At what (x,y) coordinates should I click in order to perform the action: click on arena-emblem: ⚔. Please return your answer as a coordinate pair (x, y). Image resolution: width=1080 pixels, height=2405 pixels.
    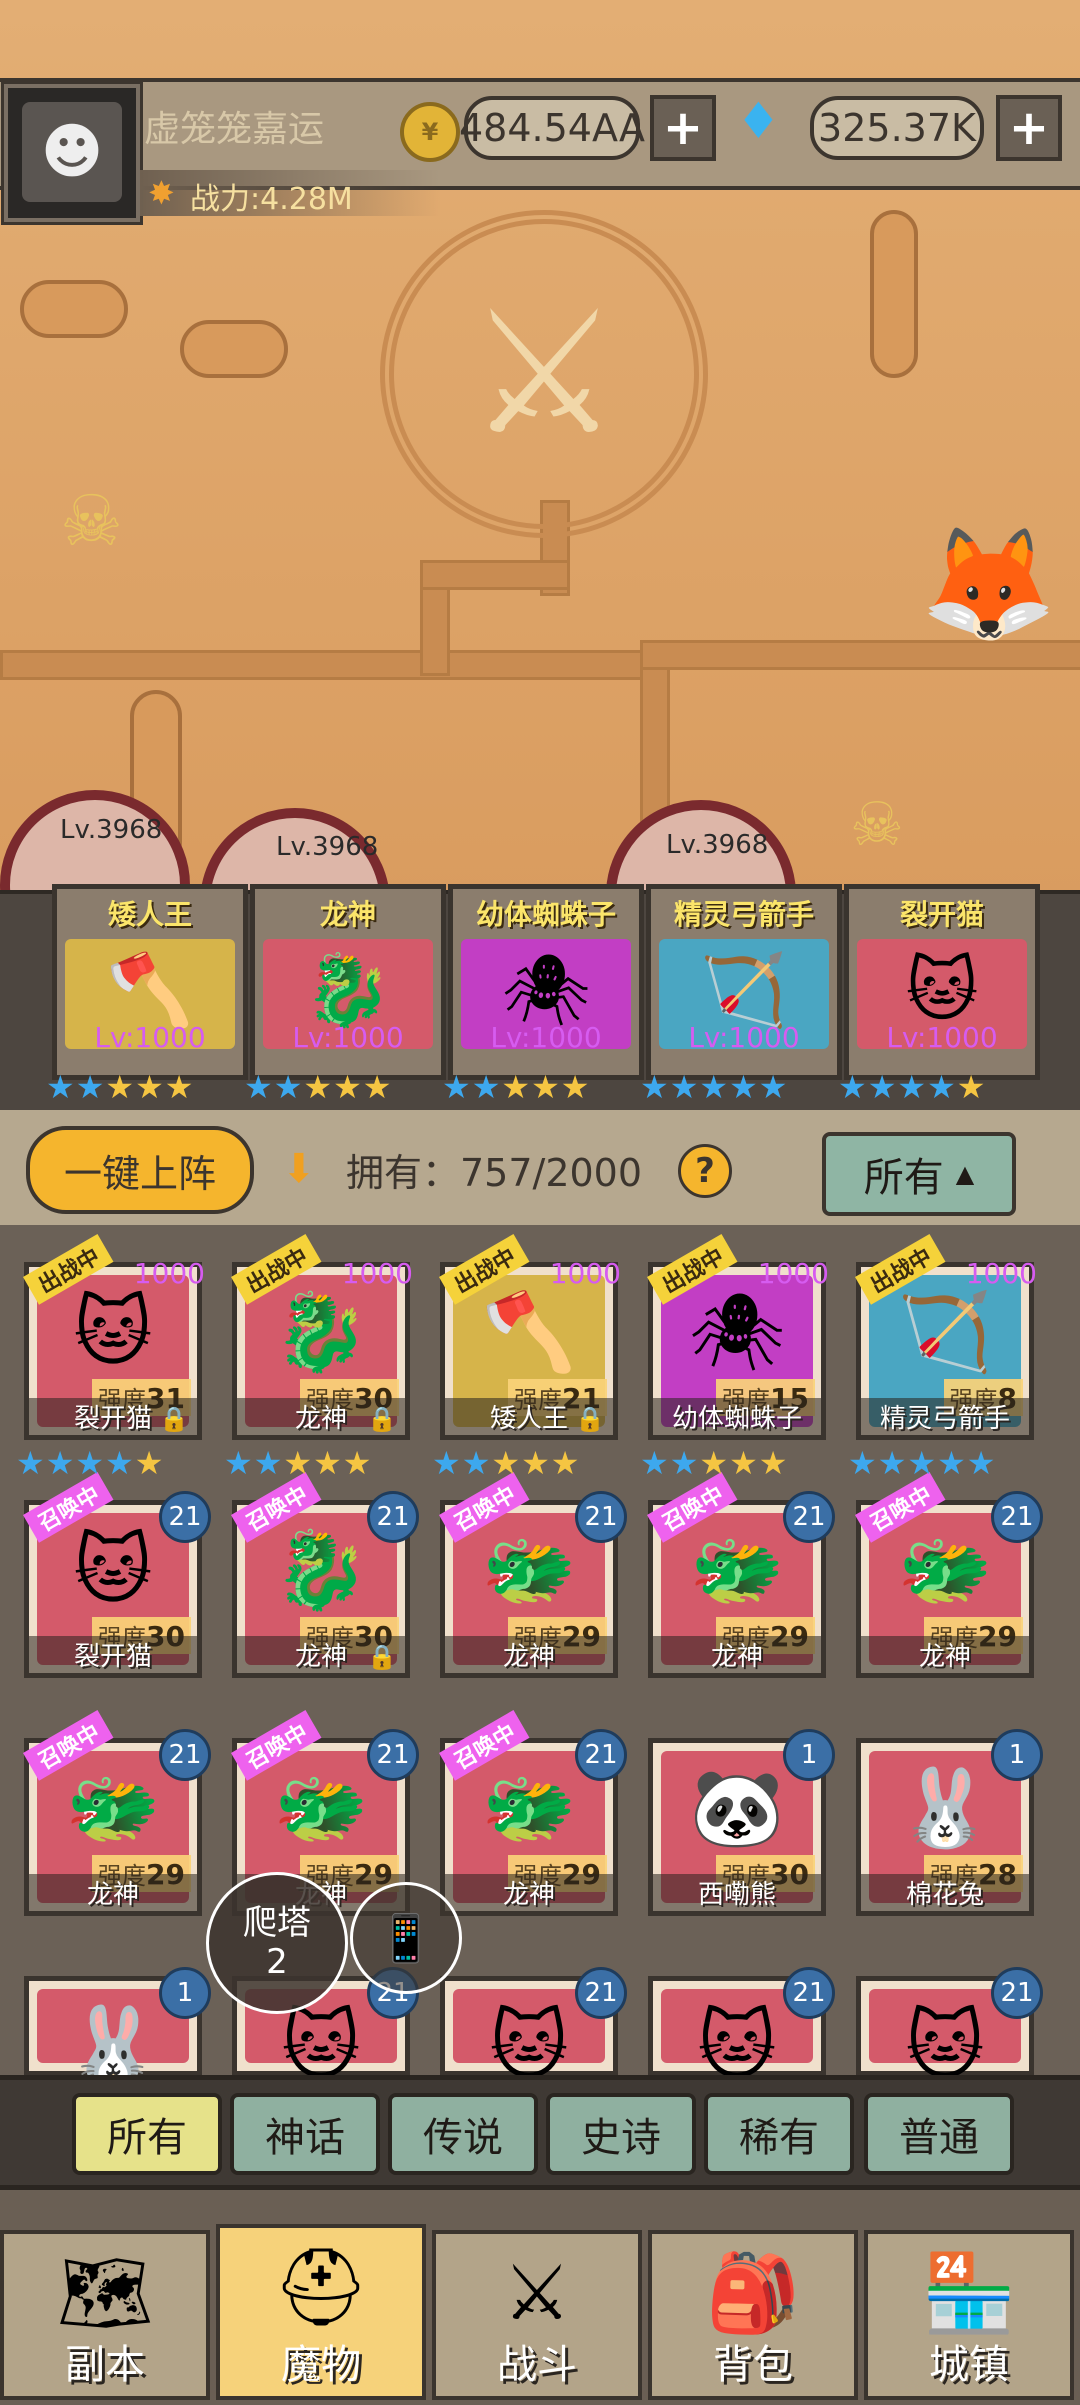
    Looking at the image, I should click on (544, 374).